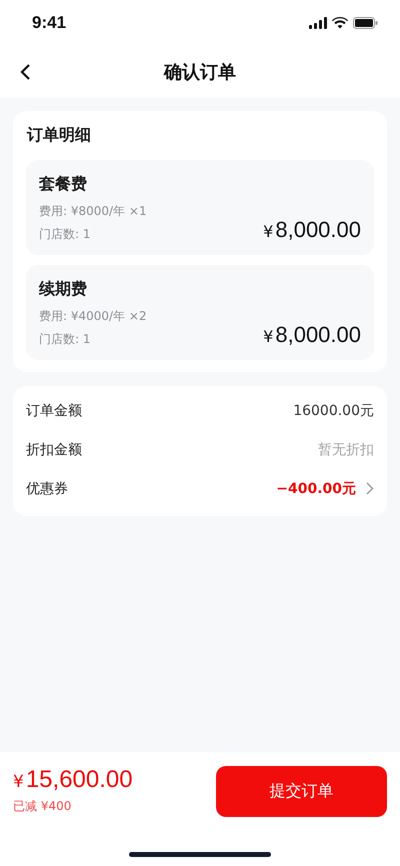 This screenshot has height=866, width=400. Describe the element at coordinates (318, 23) in the screenshot. I see `signal-icon` at that location.